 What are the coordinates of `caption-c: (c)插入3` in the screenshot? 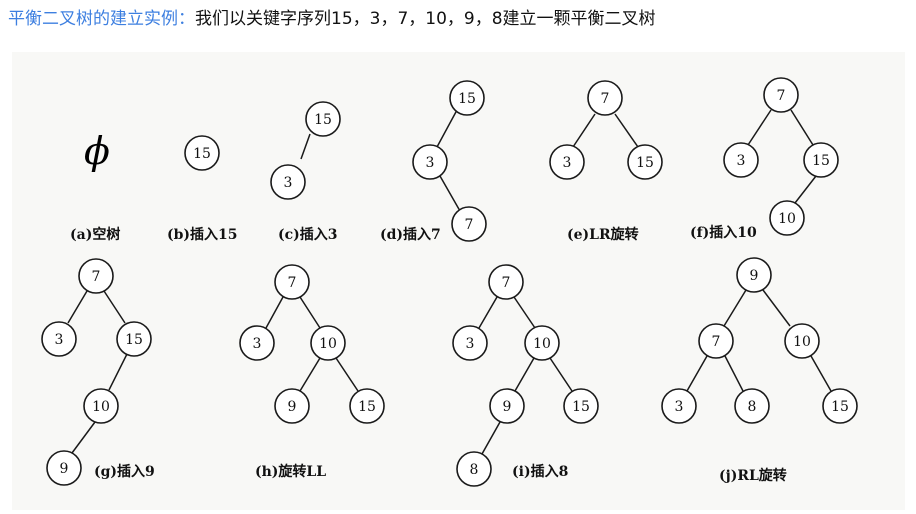 It's located at (308, 234).